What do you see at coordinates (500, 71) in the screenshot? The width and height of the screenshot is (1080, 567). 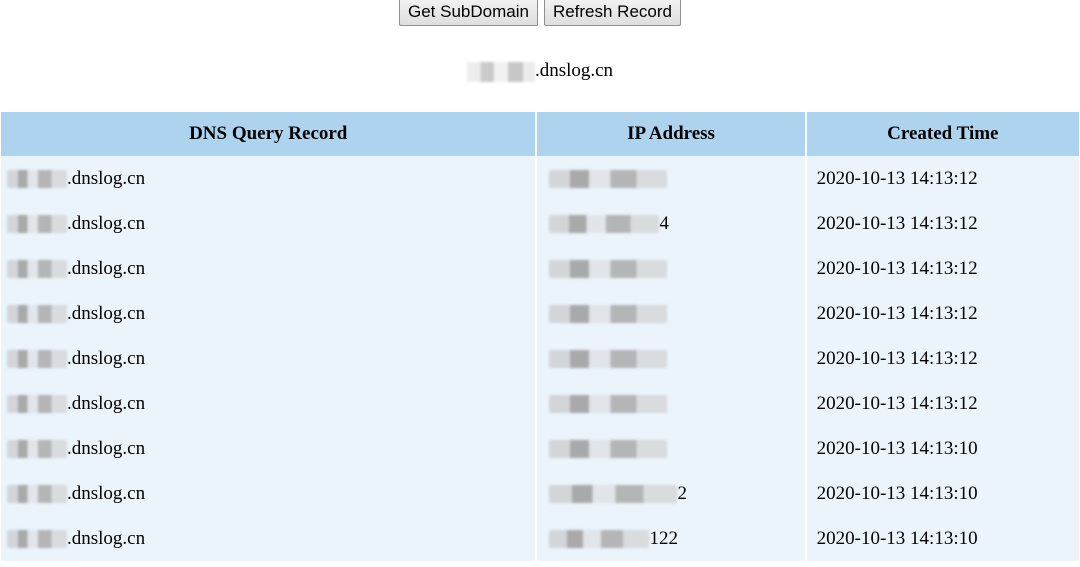 I see `redacted-subdomain-prefix` at bounding box center [500, 71].